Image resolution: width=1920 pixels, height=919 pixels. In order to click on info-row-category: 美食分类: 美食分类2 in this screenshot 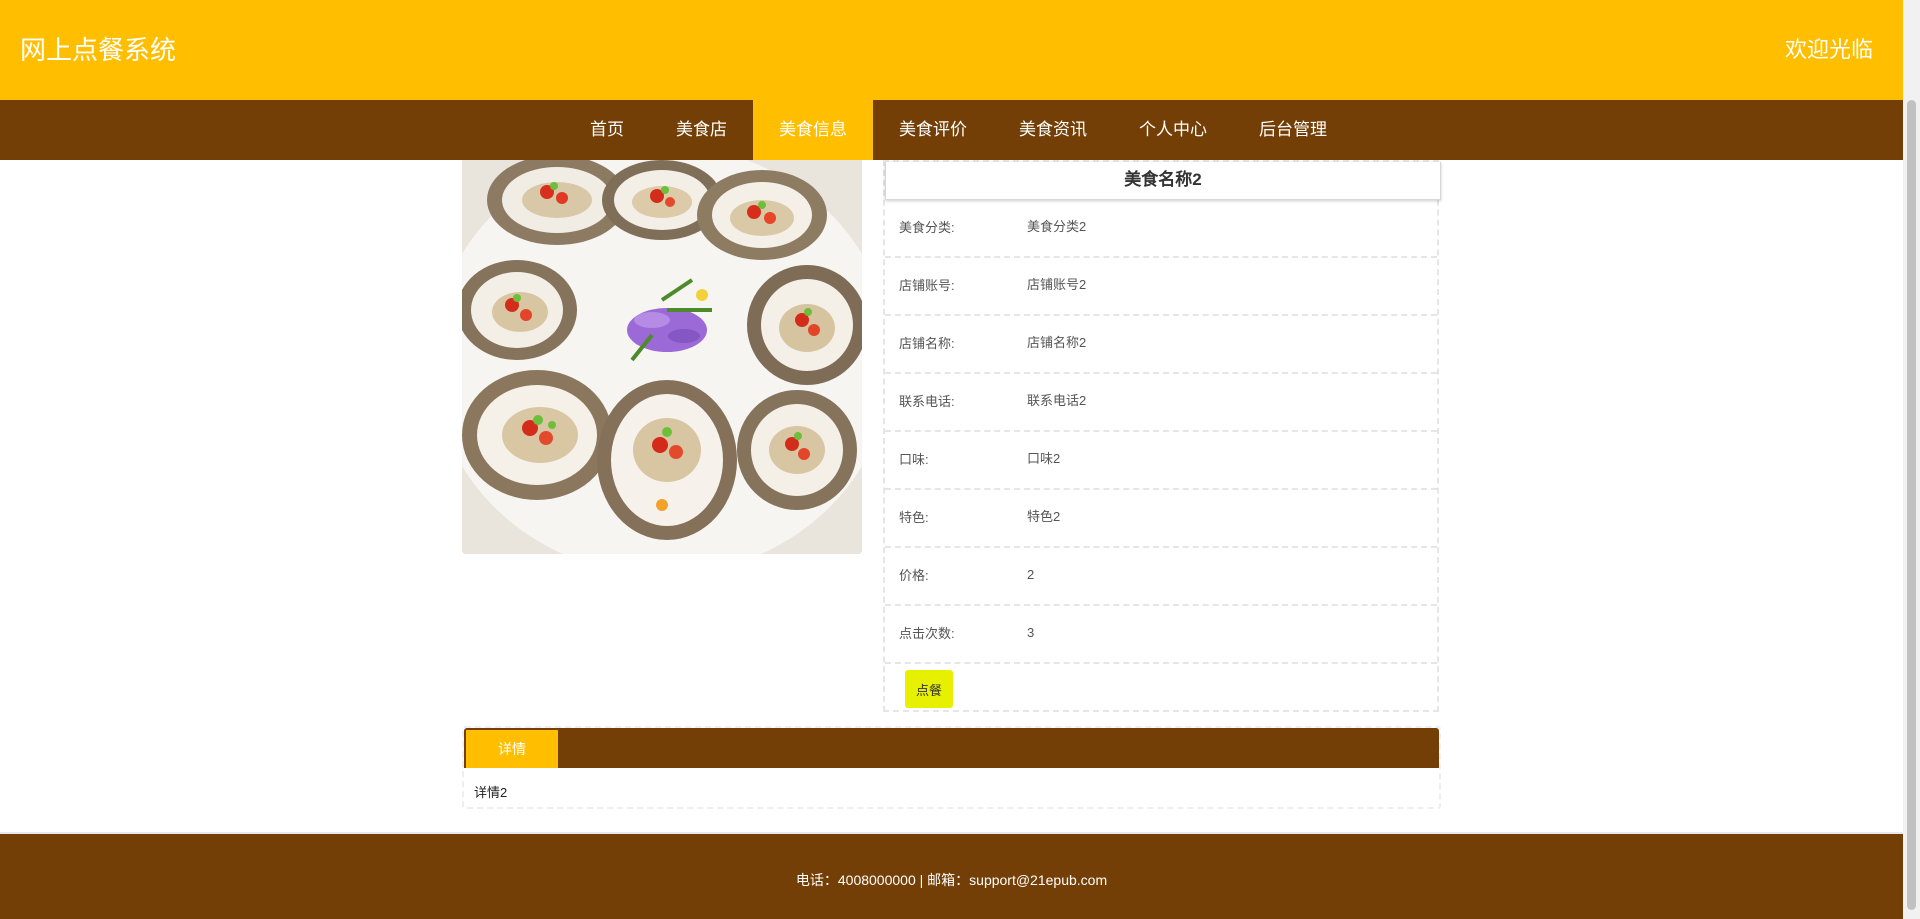, I will do `click(1161, 229)`.